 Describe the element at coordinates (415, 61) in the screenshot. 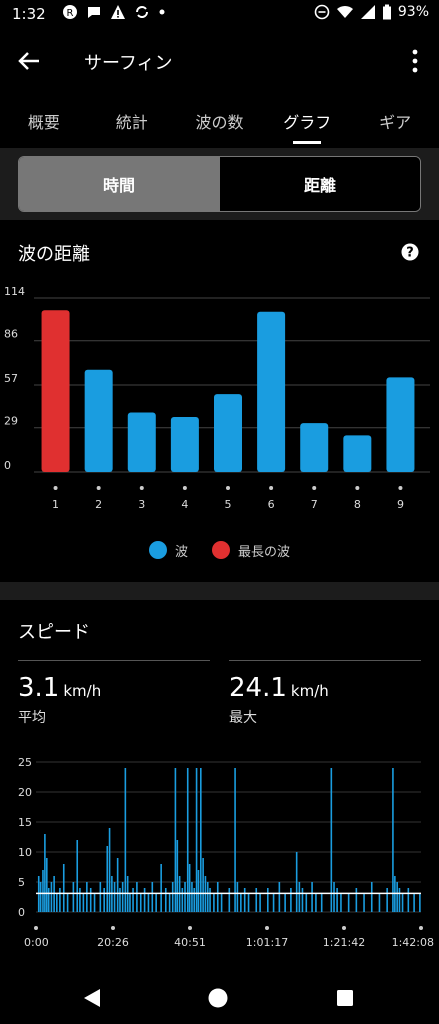

I see `more-options-button` at that location.